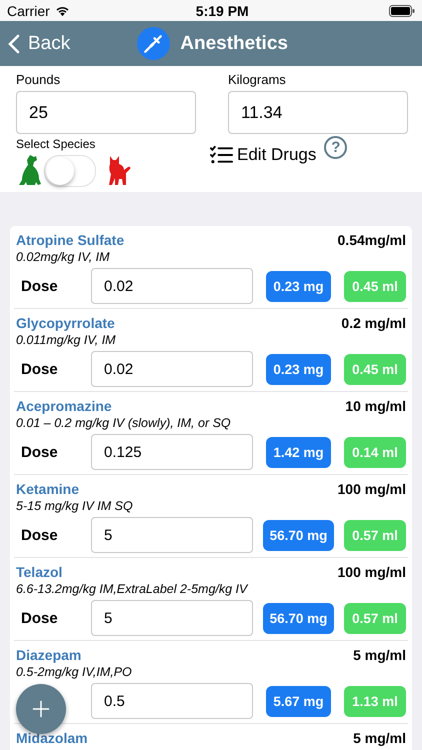  What do you see at coordinates (14, 44) in the screenshot?
I see `chevron-icon` at bounding box center [14, 44].